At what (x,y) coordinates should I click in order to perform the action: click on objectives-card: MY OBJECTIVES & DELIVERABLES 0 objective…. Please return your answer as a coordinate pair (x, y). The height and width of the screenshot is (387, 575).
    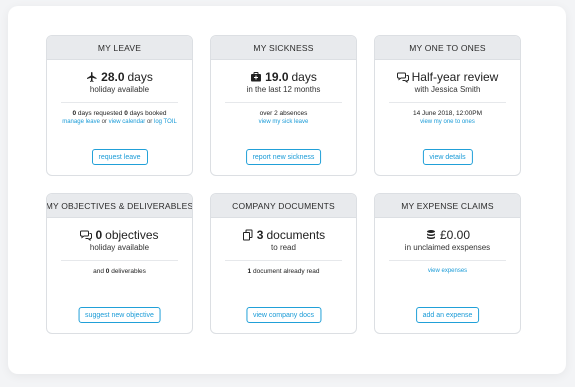
    Looking at the image, I should click on (119, 263).